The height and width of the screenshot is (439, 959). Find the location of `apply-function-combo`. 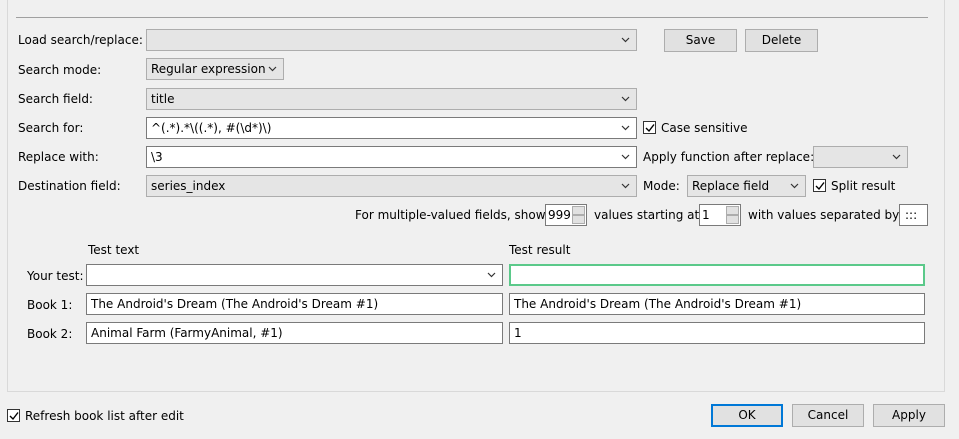

apply-function-combo is located at coordinates (860, 157).